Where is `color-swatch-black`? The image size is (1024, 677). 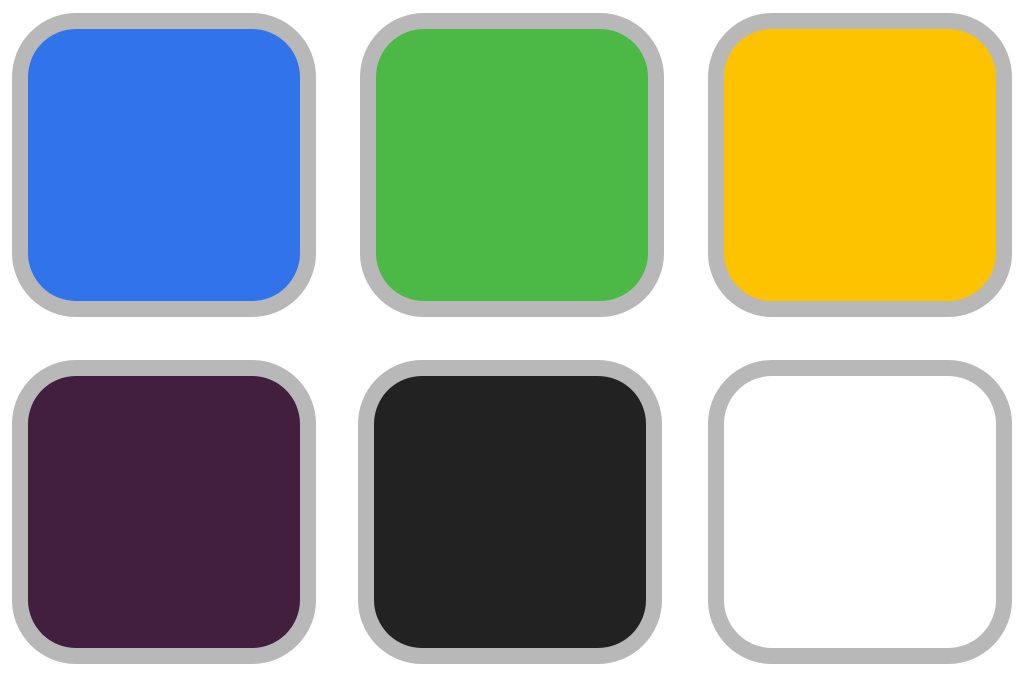 color-swatch-black is located at coordinates (510, 512).